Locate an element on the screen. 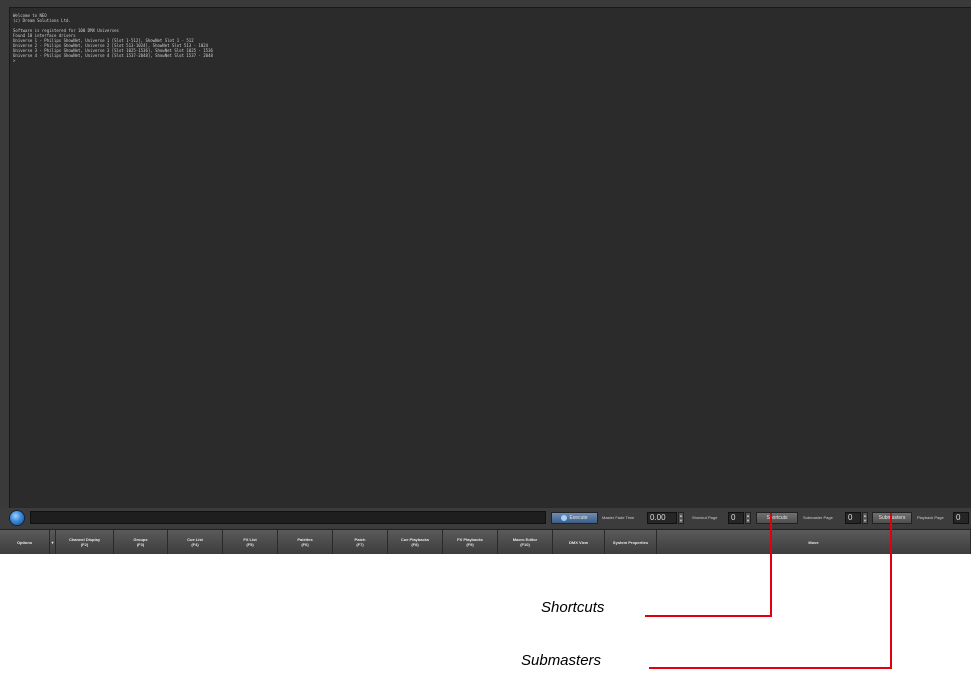 The width and height of the screenshot is (971, 675). tab-key: (F8) is located at coordinates (415, 544).